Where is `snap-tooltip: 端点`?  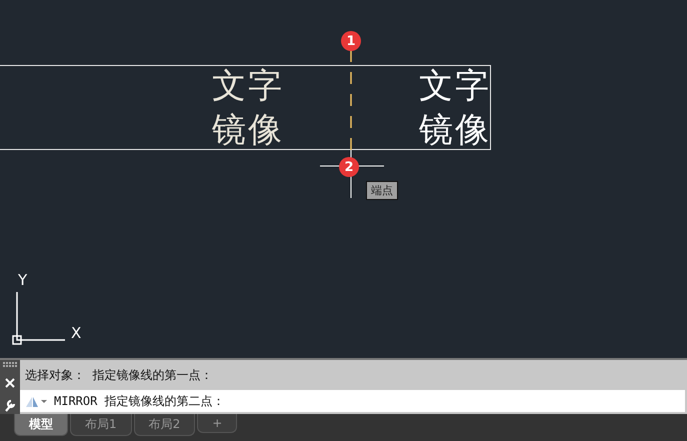
snap-tooltip: 端点 is located at coordinates (382, 190).